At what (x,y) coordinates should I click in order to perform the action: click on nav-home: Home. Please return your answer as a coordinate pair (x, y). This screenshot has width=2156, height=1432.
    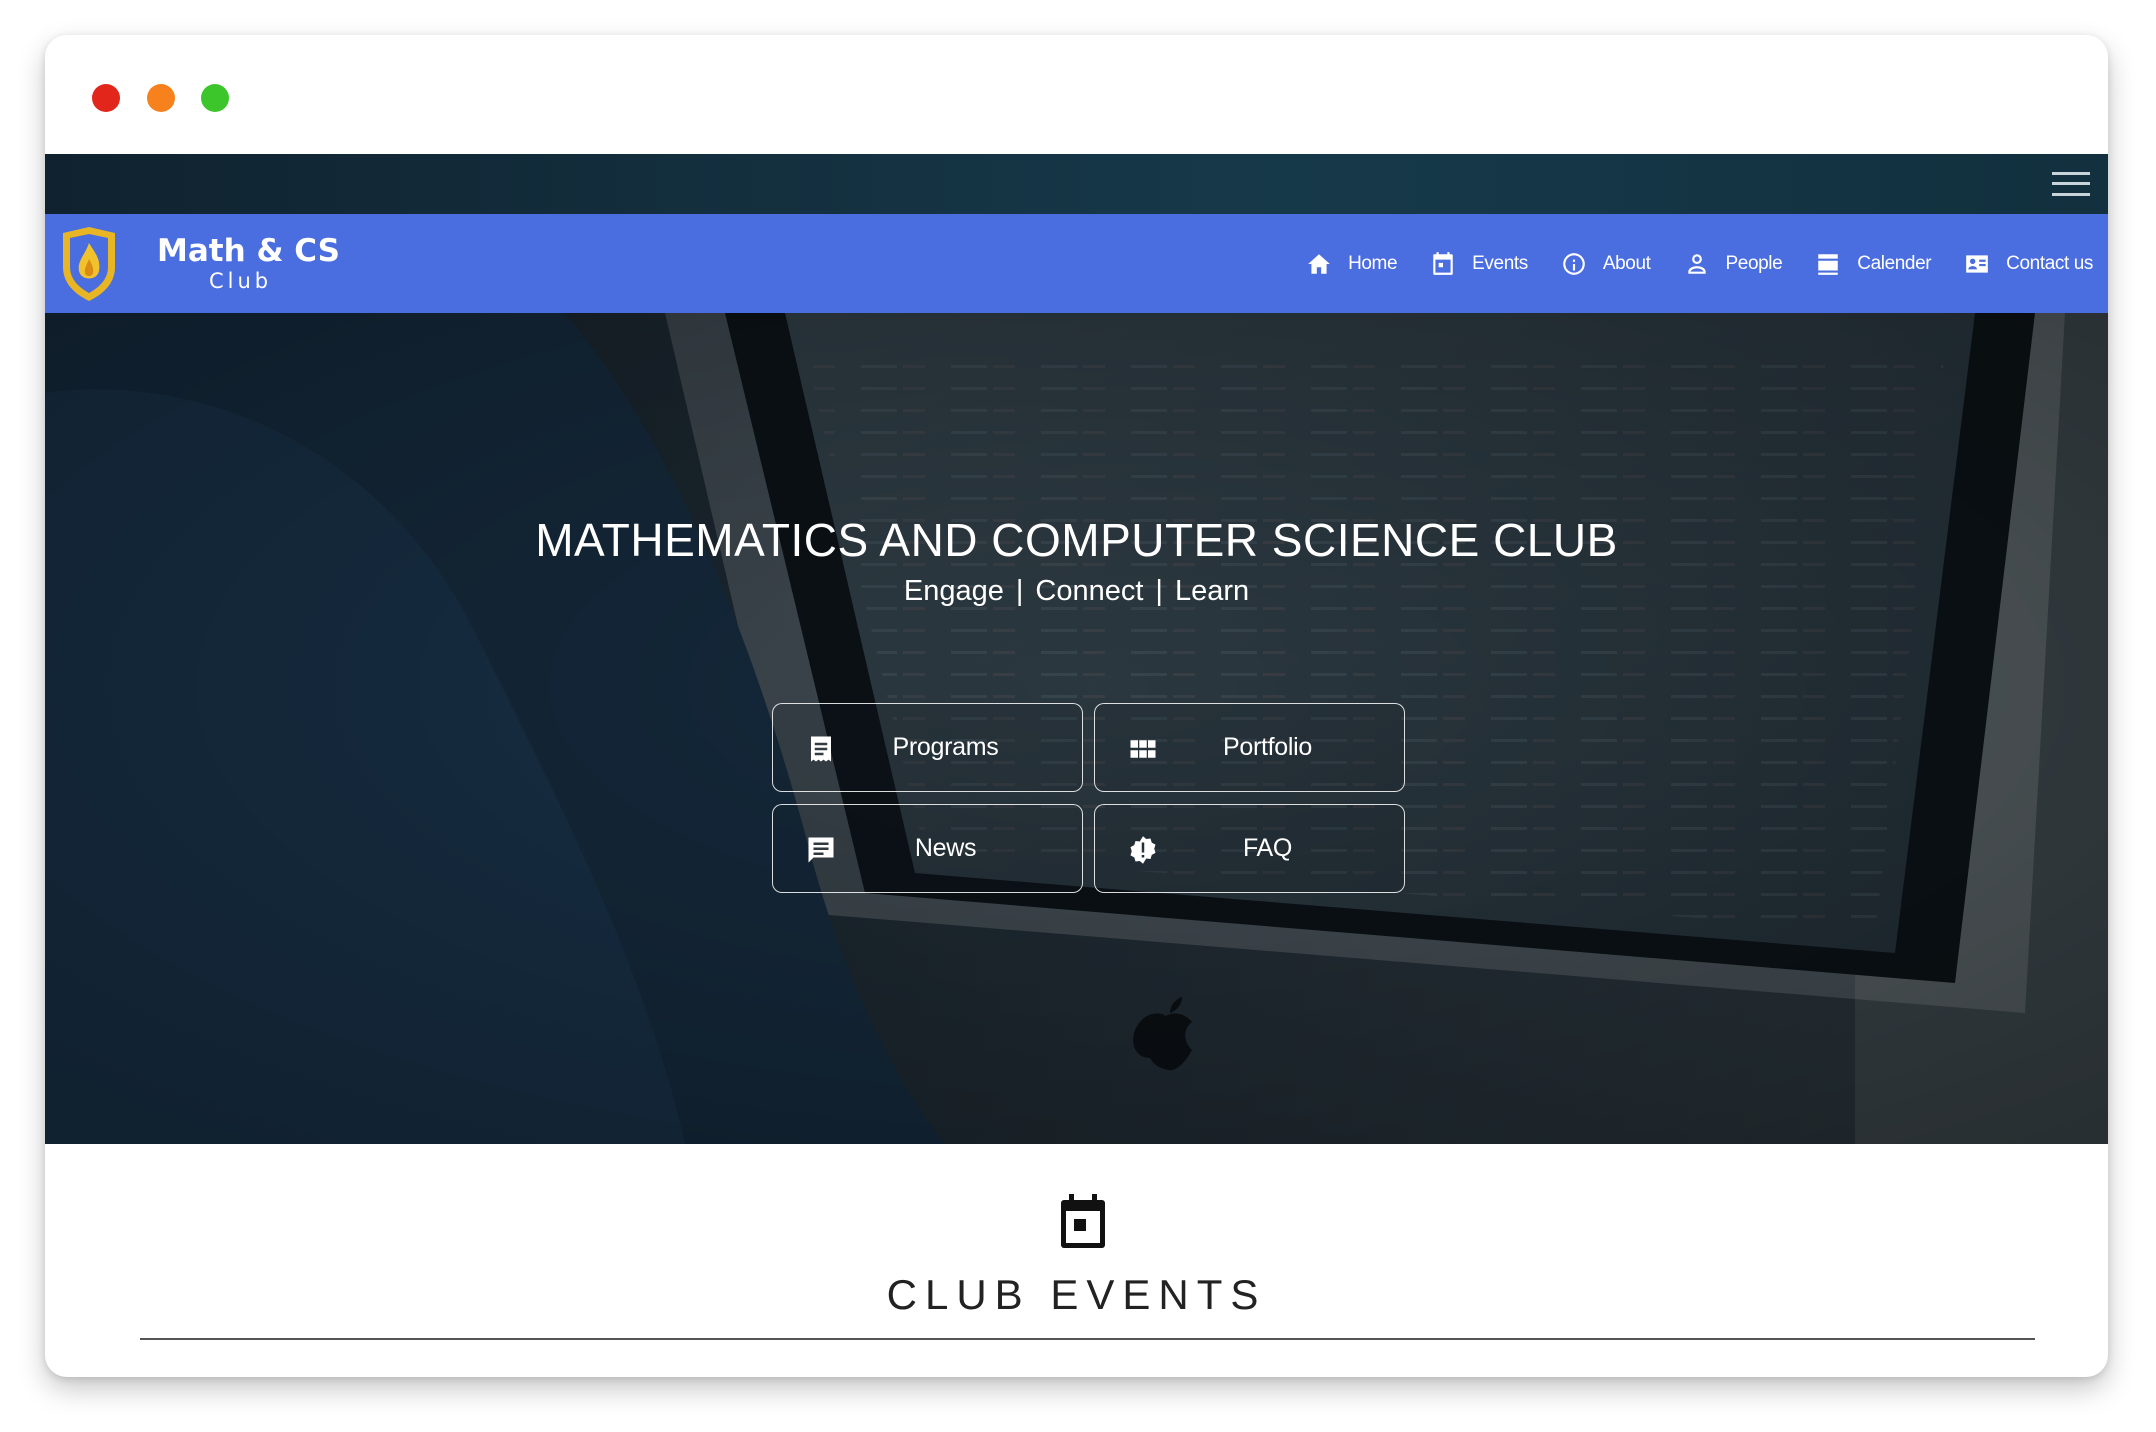
    Looking at the image, I should click on (1352, 264).